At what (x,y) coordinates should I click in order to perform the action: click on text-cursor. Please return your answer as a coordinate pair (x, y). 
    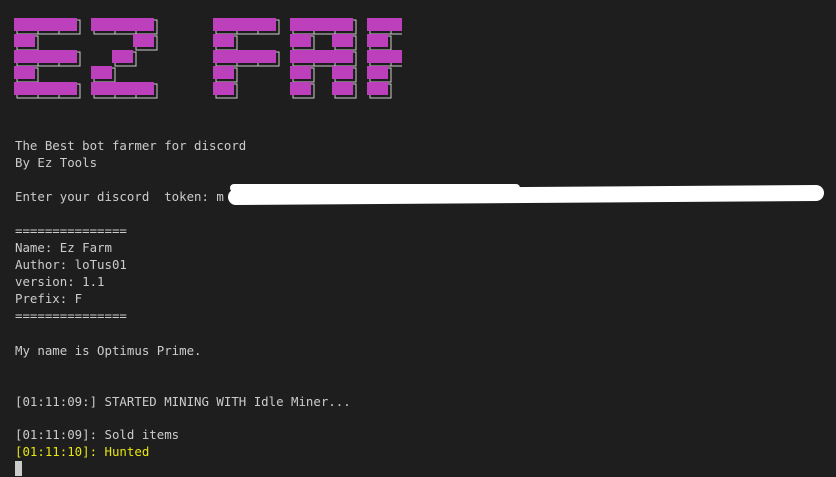
    Looking at the image, I should click on (18, 468).